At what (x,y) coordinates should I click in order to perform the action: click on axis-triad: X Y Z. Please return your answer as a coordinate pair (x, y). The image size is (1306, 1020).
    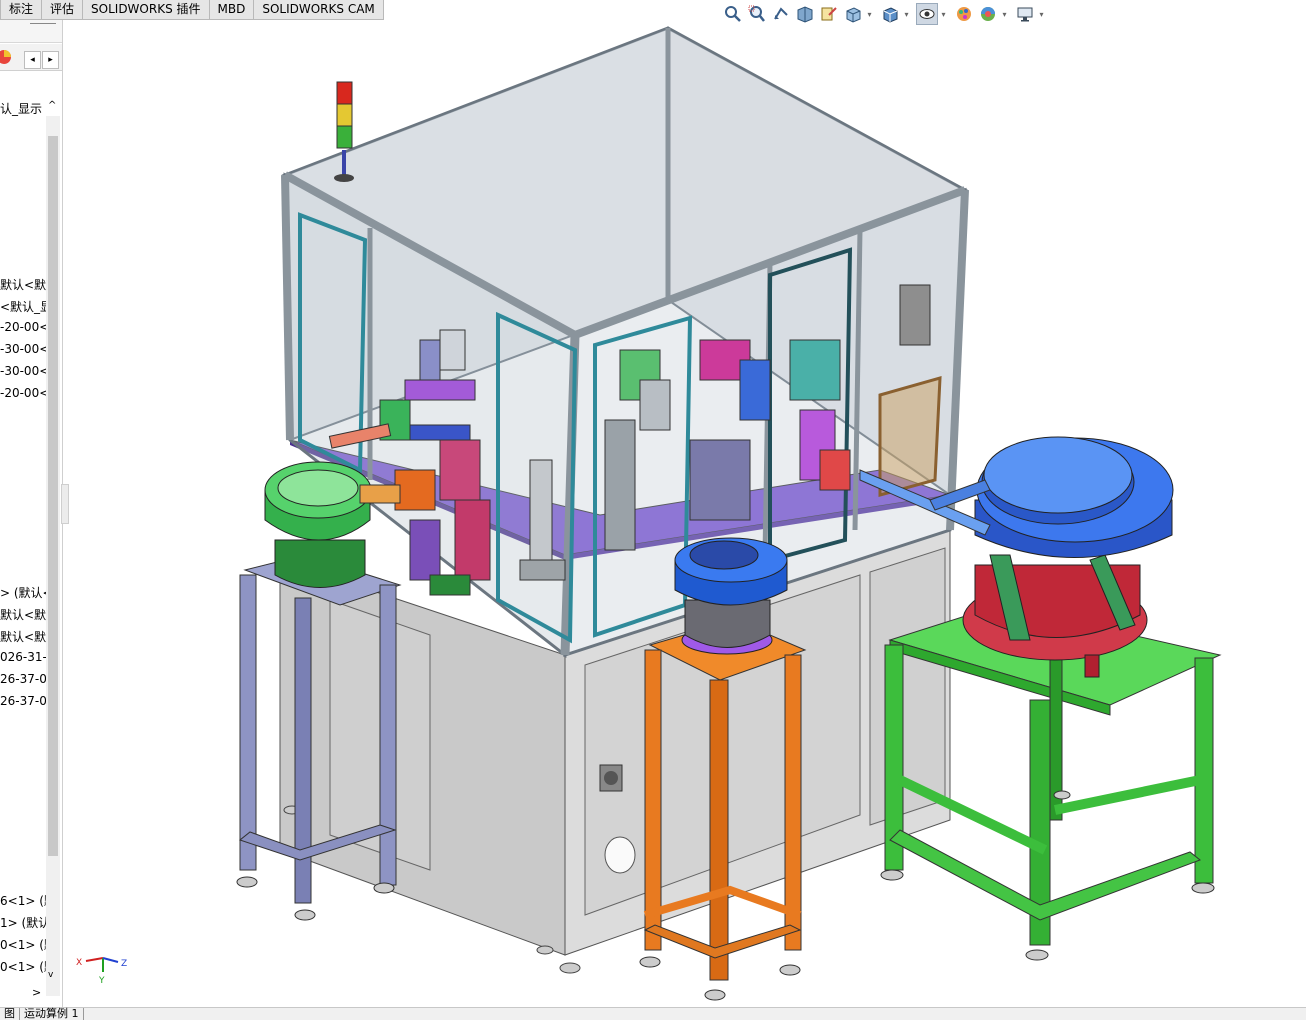
    Looking at the image, I should click on (101, 971).